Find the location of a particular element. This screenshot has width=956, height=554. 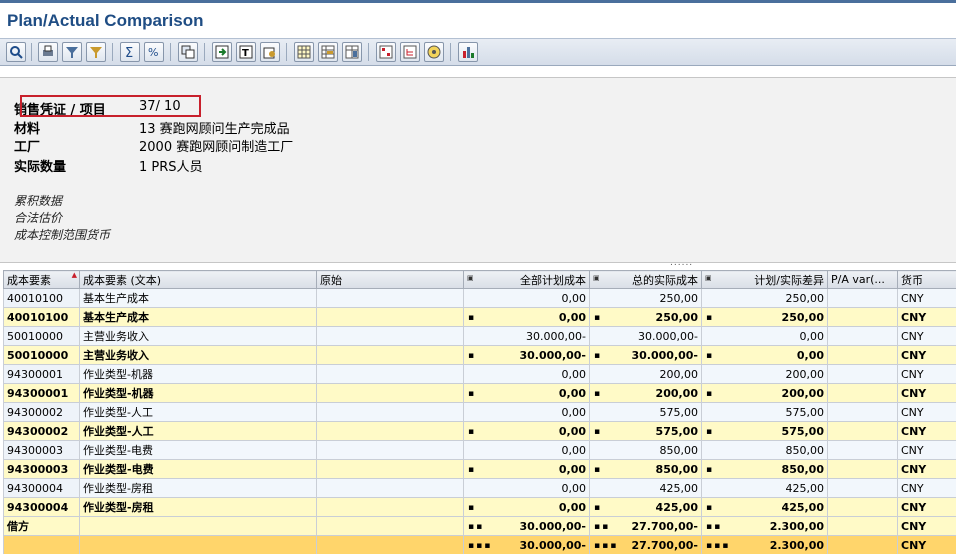

hierarchy-icon is located at coordinates (410, 52).